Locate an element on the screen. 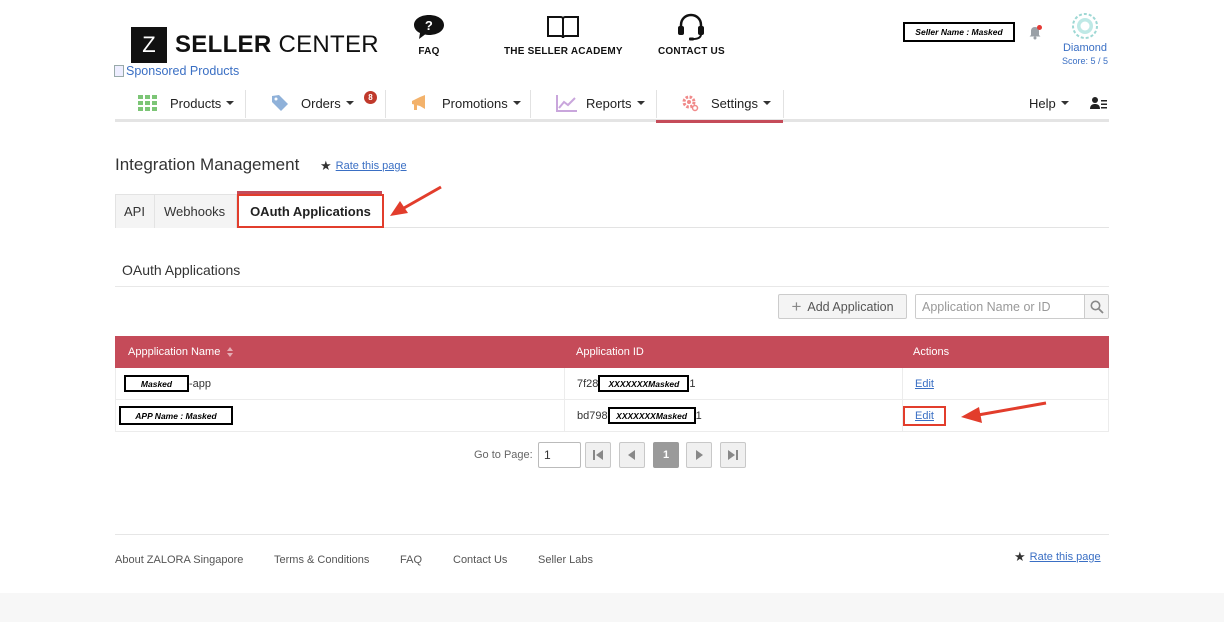 The image size is (1224, 622). tier-label: Diamond is located at coordinates (1085, 48).